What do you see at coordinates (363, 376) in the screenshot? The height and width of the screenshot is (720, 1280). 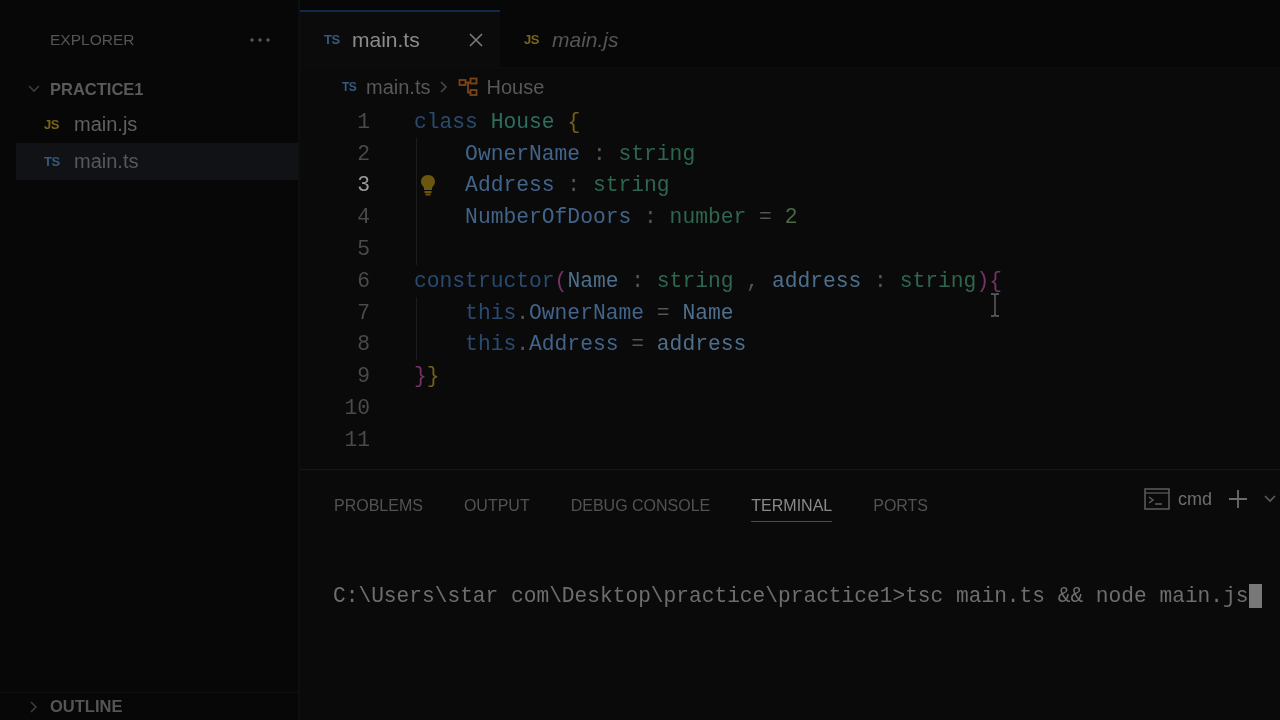 I see `line-number: 9` at bounding box center [363, 376].